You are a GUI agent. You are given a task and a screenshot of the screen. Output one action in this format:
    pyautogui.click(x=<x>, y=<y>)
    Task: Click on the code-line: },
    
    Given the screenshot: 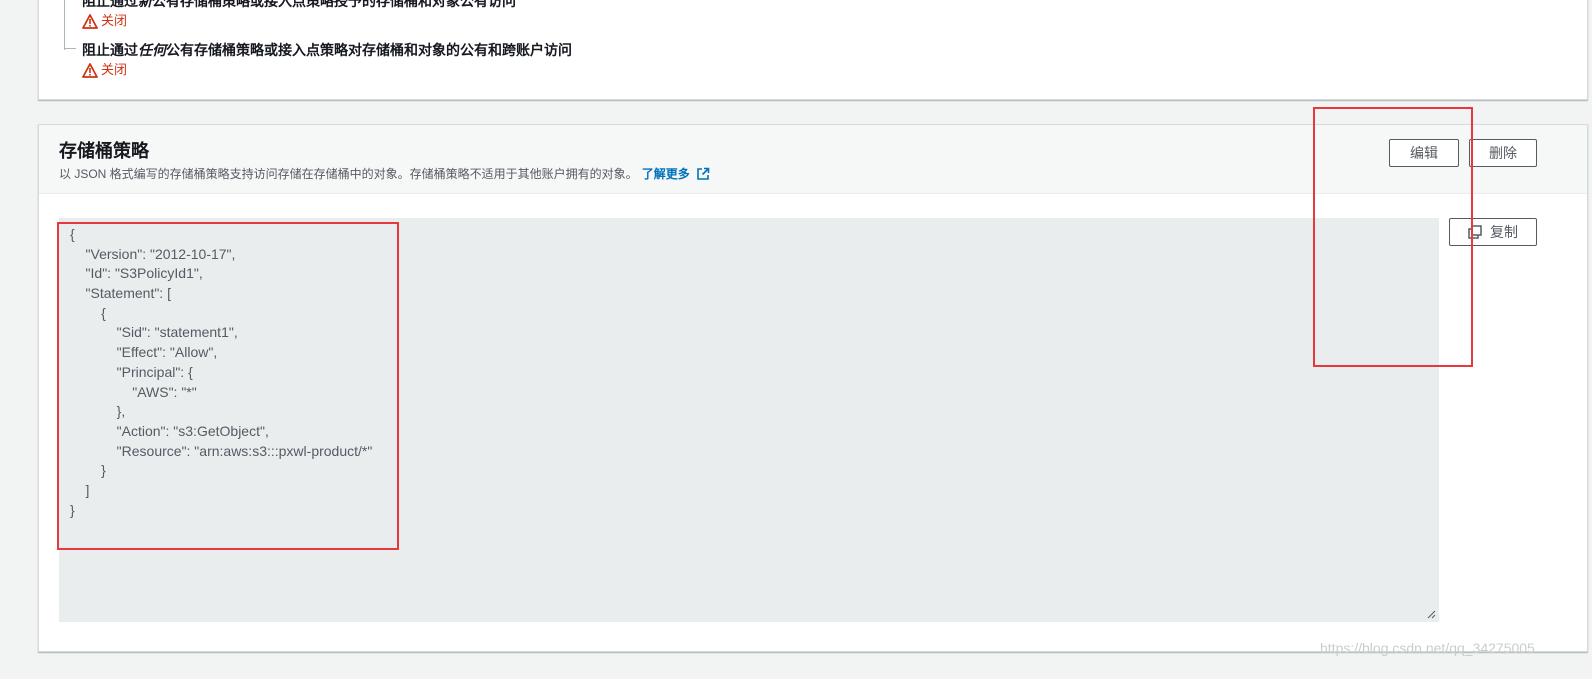 What is the action you would take?
    pyautogui.click(x=98, y=411)
    